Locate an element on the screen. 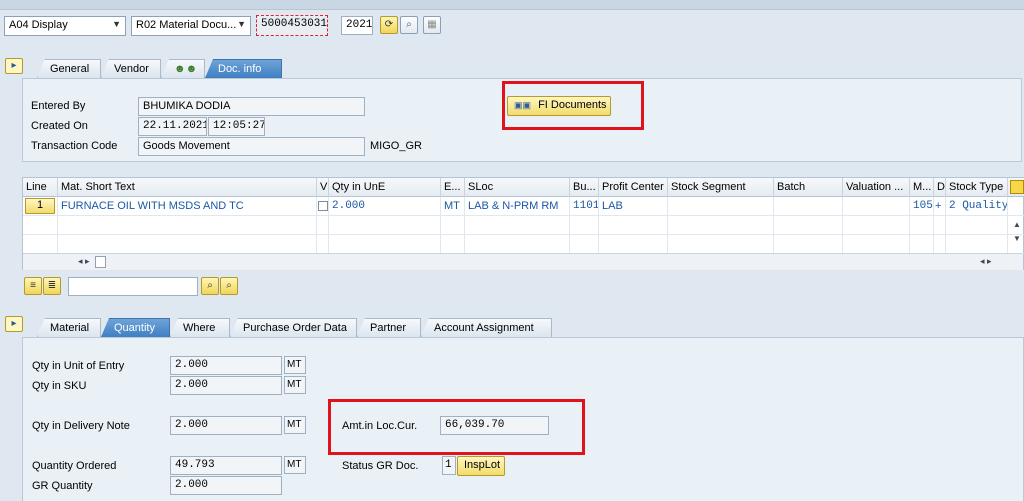 Image resolution: width=1024 pixels, height=501 pixels. col-batch: Batch is located at coordinates (808, 187).